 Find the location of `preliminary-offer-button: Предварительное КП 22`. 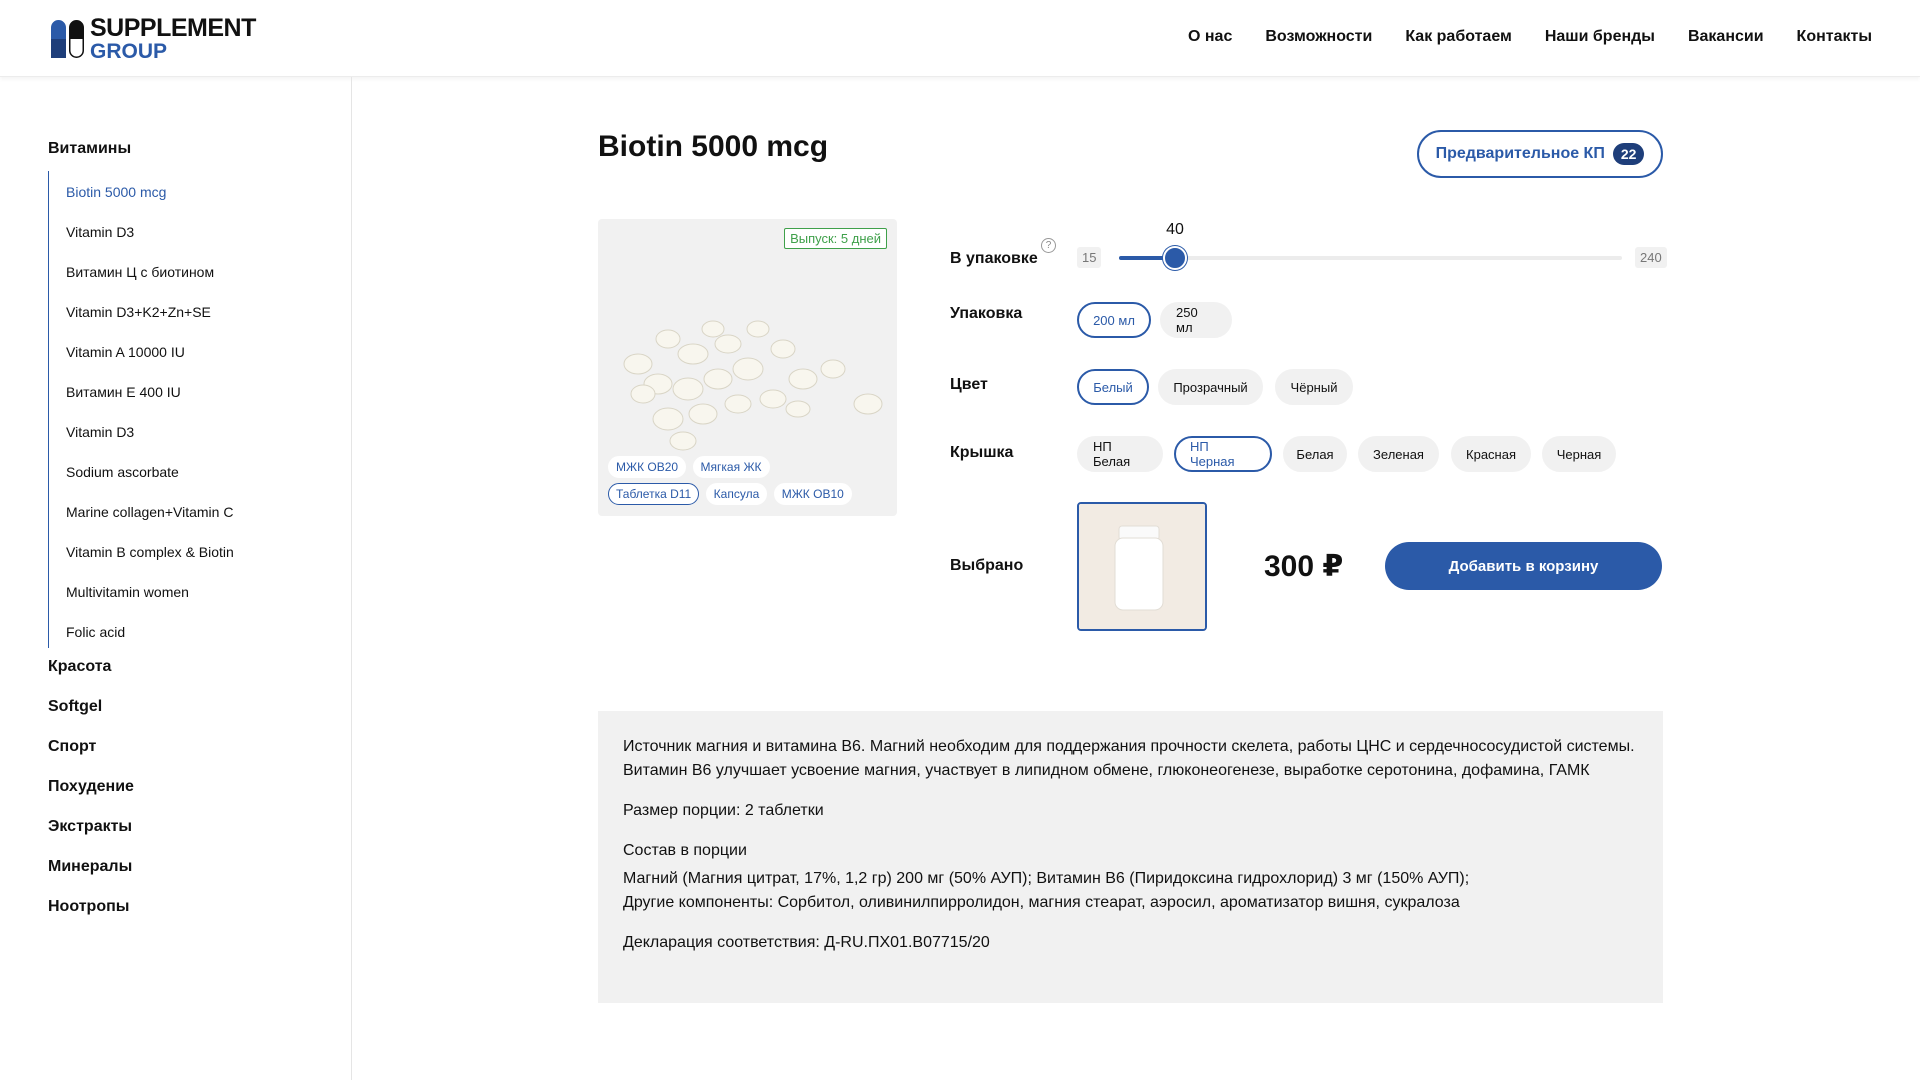

preliminary-offer-button: Предварительное КП 22 is located at coordinates (1540, 154).